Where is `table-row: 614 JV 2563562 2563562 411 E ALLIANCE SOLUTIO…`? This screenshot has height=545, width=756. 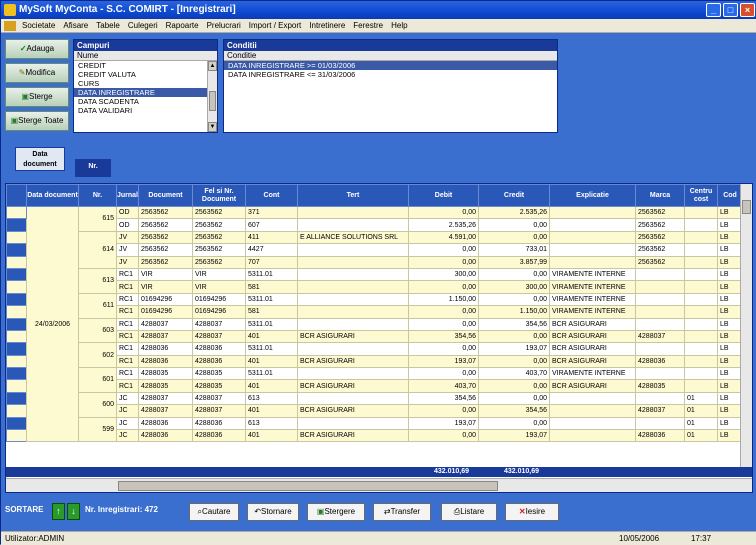
table-row: 614 JV 2563562 2563562 411 E ALLIANCE SOLUTIO… is located at coordinates (375, 249).